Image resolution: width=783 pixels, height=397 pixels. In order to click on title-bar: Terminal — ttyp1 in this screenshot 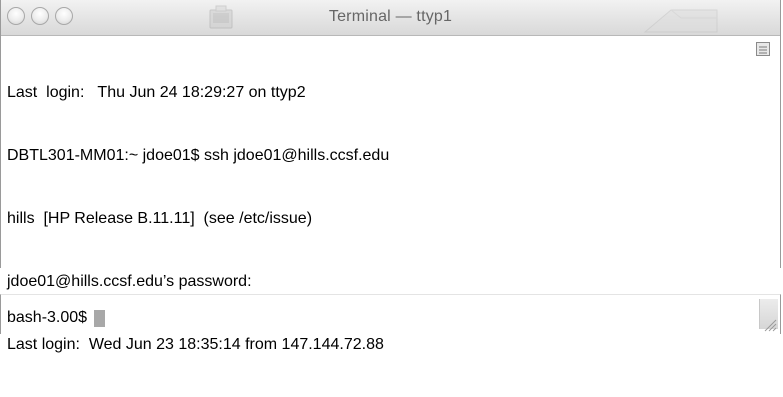, I will do `click(390, 18)`.